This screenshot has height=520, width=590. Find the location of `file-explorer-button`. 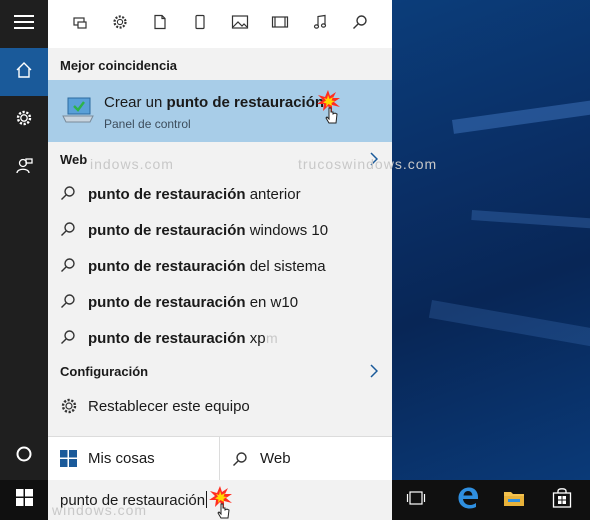

file-explorer-button is located at coordinates (514, 500).